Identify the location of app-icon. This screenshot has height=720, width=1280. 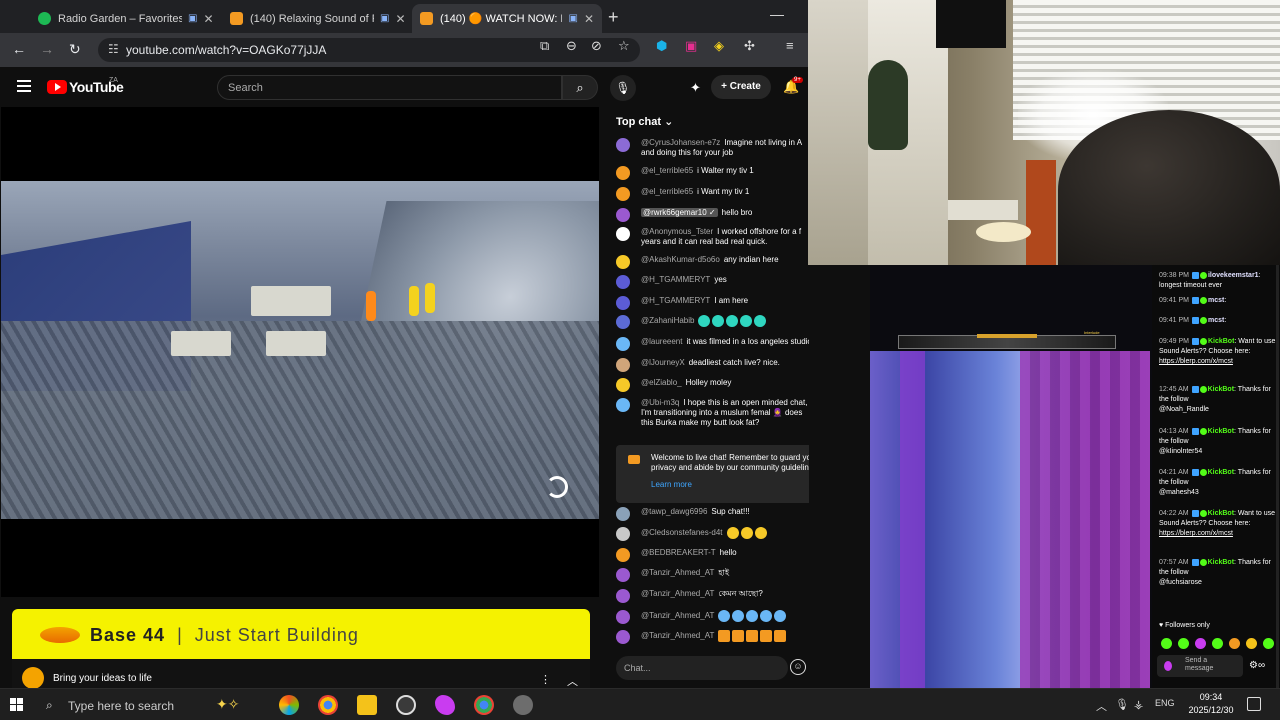
(445, 705).